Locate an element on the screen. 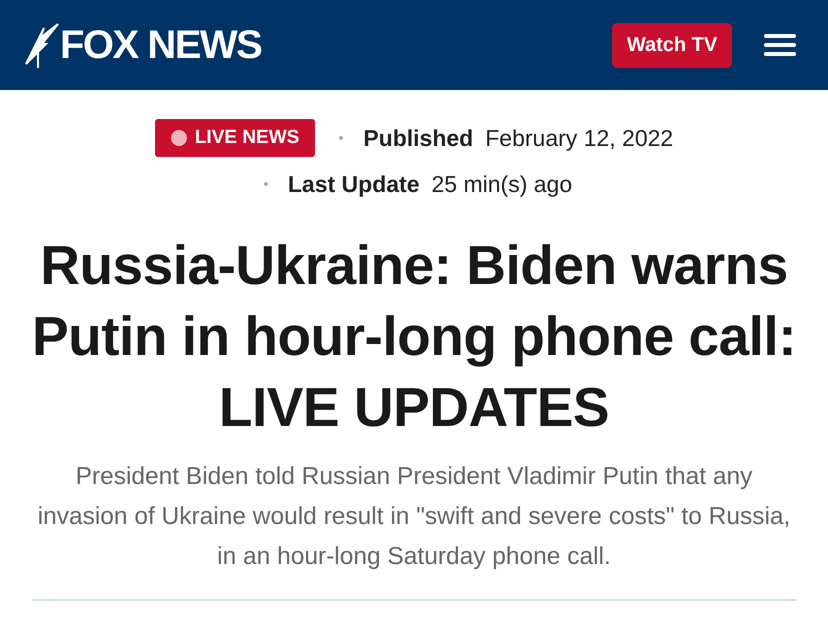 This screenshot has width=828, height=631. live-news-badge: LIVE NEWS is located at coordinates (235, 138).